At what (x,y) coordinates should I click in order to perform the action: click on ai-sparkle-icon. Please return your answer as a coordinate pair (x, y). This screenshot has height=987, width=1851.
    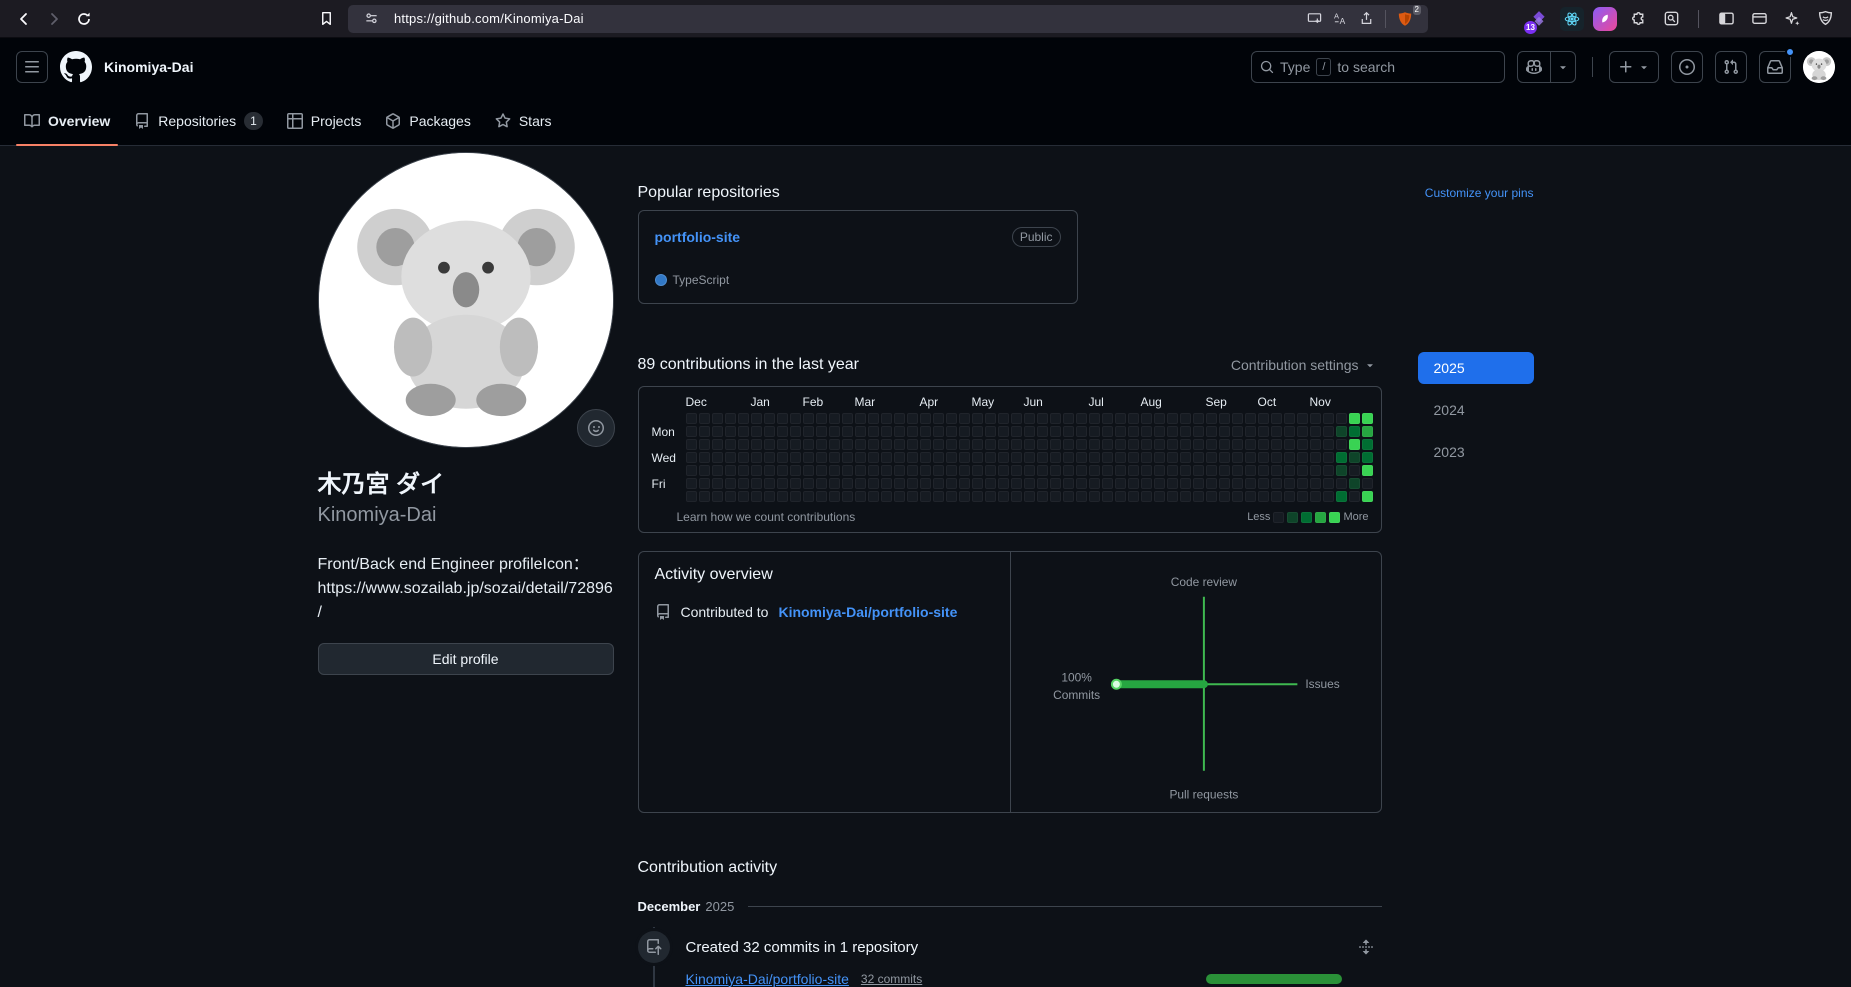
    Looking at the image, I should click on (1792, 19).